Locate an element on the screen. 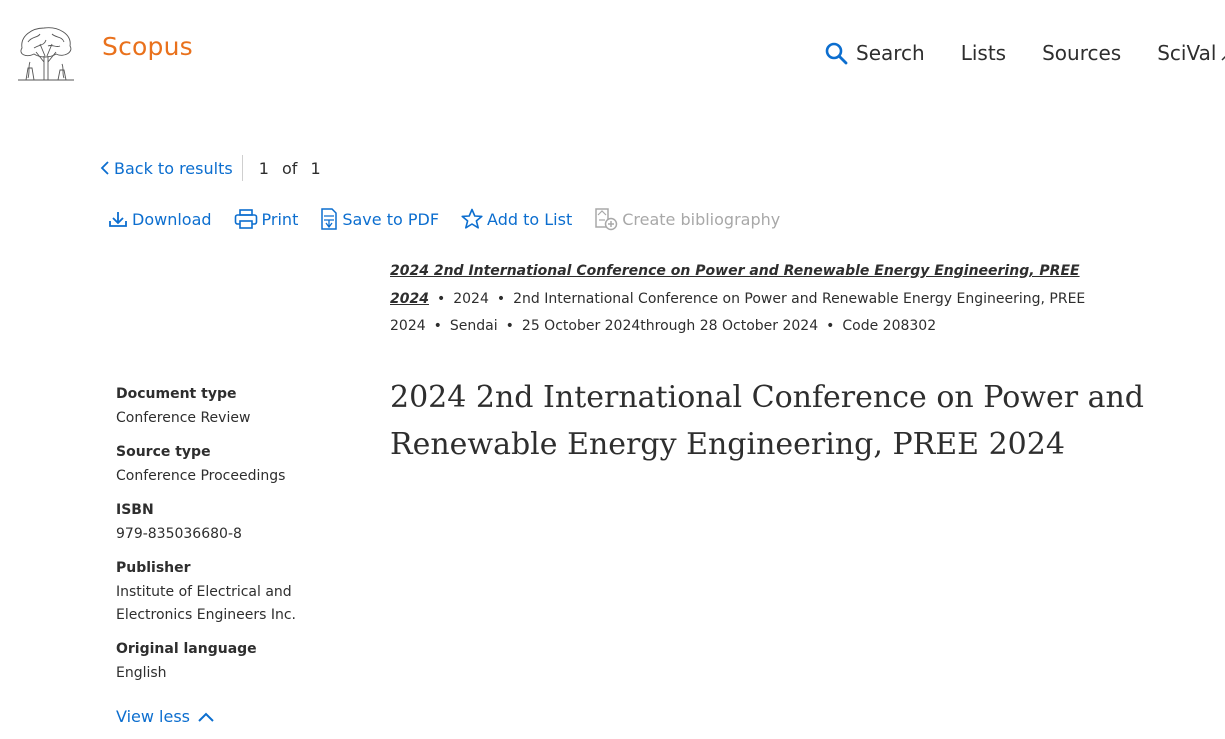 The image size is (1225, 739). add-to-list-button: Add to List is located at coordinates (516, 219).